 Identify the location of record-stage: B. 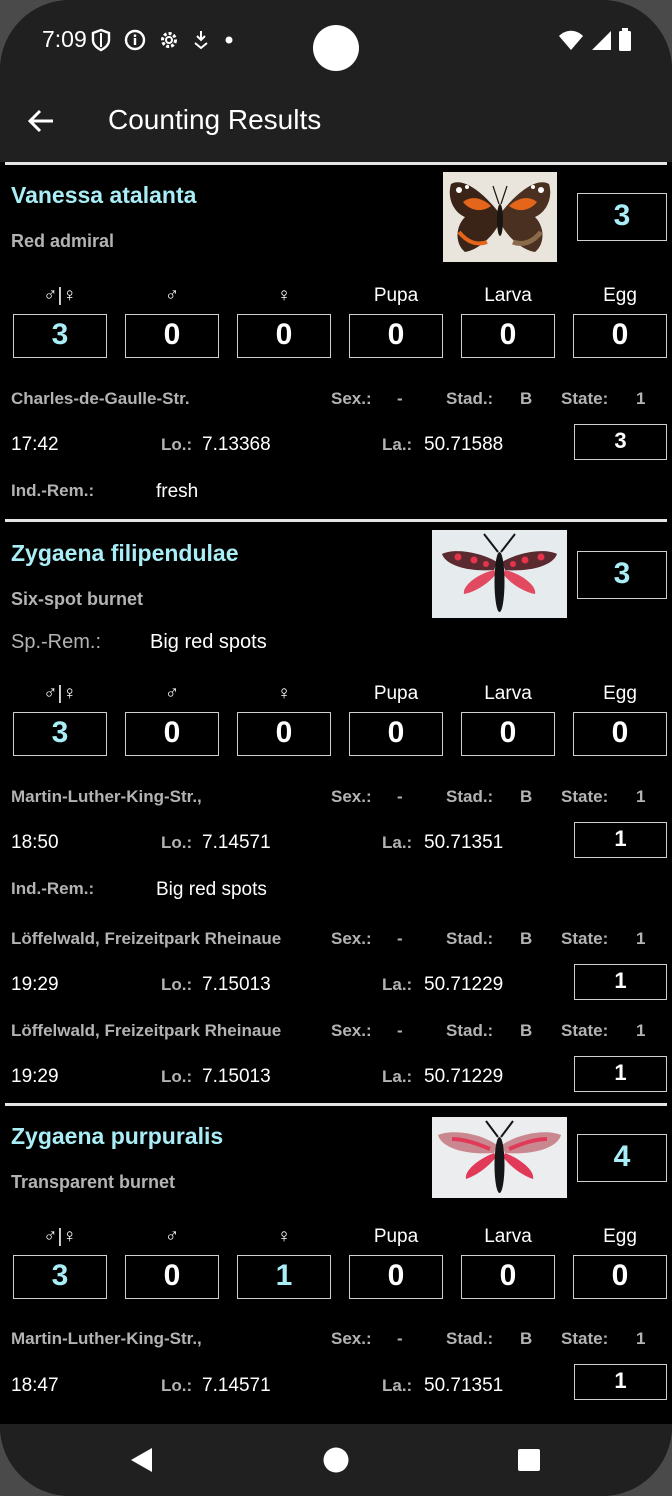
(526, 938).